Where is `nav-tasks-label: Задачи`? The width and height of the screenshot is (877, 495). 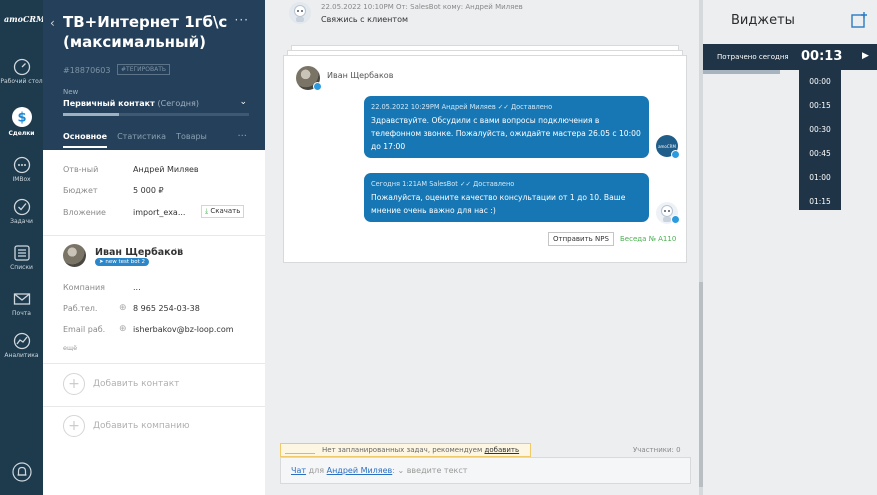 nav-tasks-label: Задачи is located at coordinates (21, 221).